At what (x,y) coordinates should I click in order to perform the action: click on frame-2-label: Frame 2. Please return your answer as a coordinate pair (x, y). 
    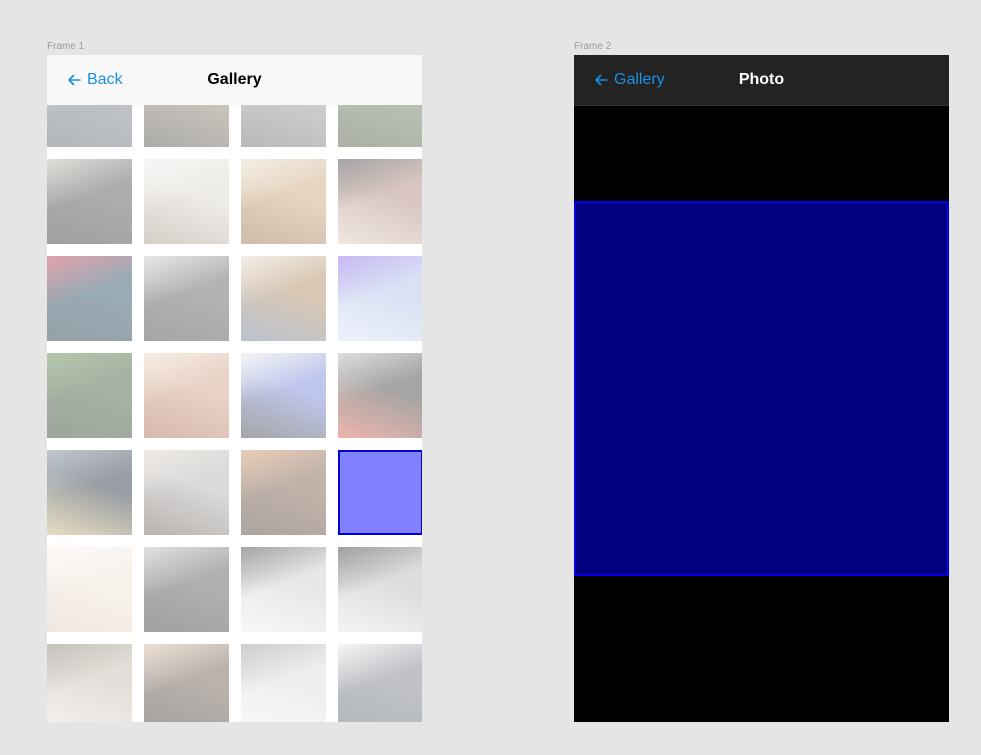
    Looking at the image, I should click on (593, 46).